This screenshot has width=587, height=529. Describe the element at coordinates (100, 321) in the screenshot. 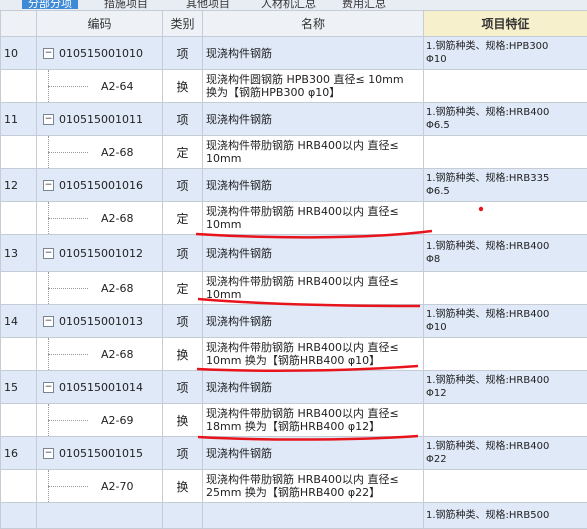

I see `item-code: −010515001013` at that location.